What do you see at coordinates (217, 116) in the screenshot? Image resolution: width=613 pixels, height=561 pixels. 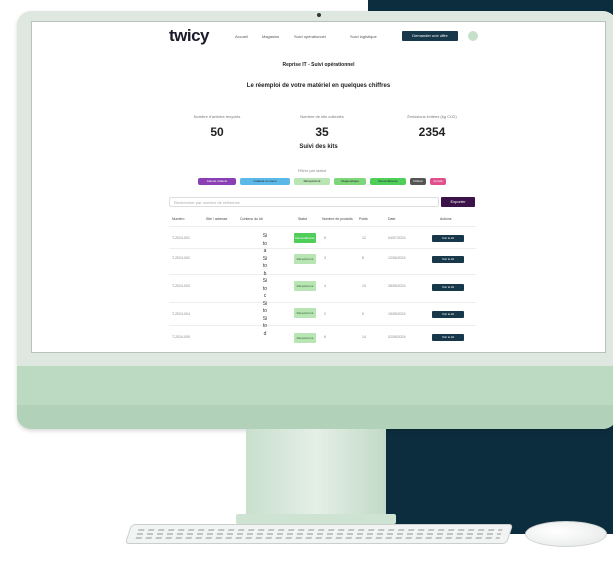 I see `stat-label-recycled: Nombre d'articles recyclés` at bounding box center [217, 116].